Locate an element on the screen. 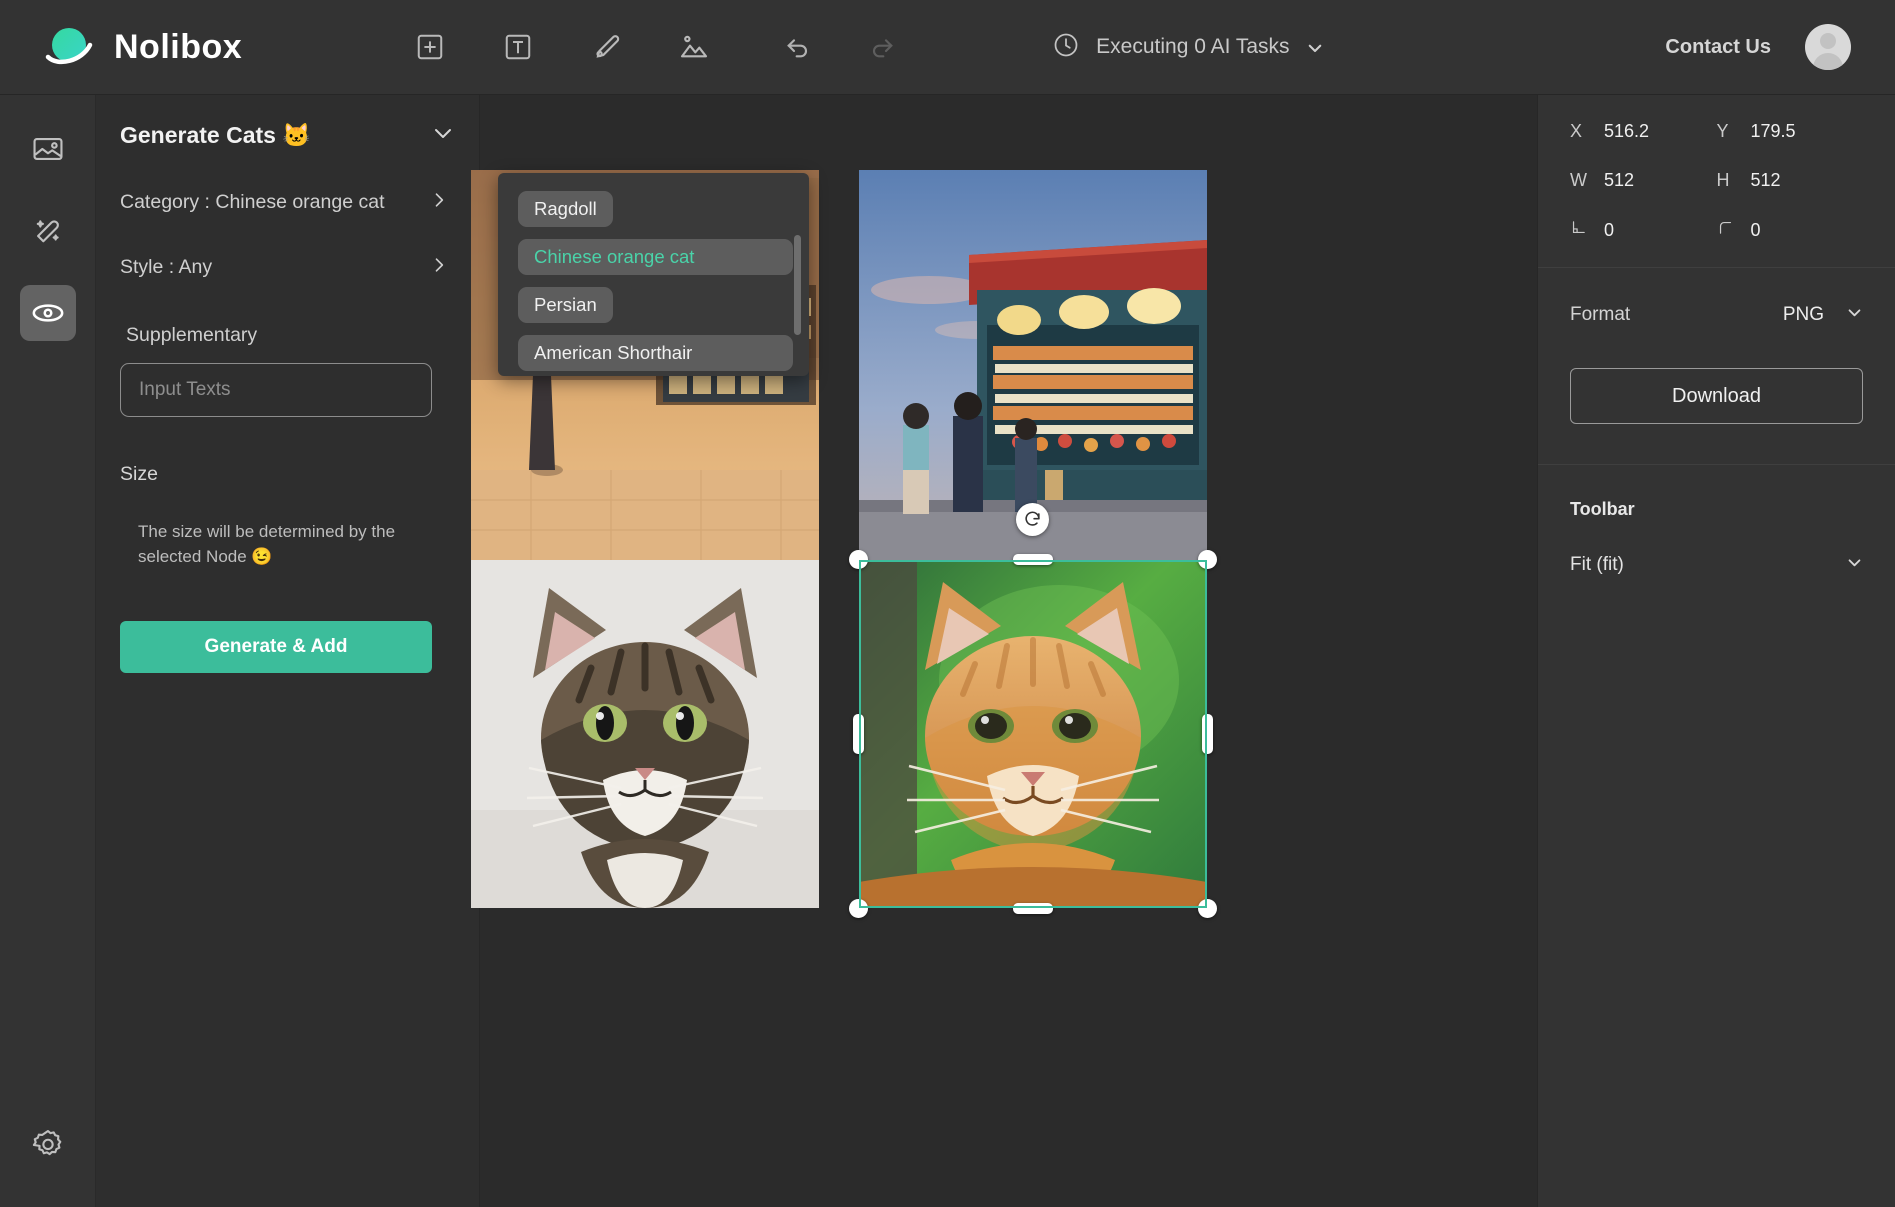  x-value: 516.2 is located at coordinates (1626, 131).